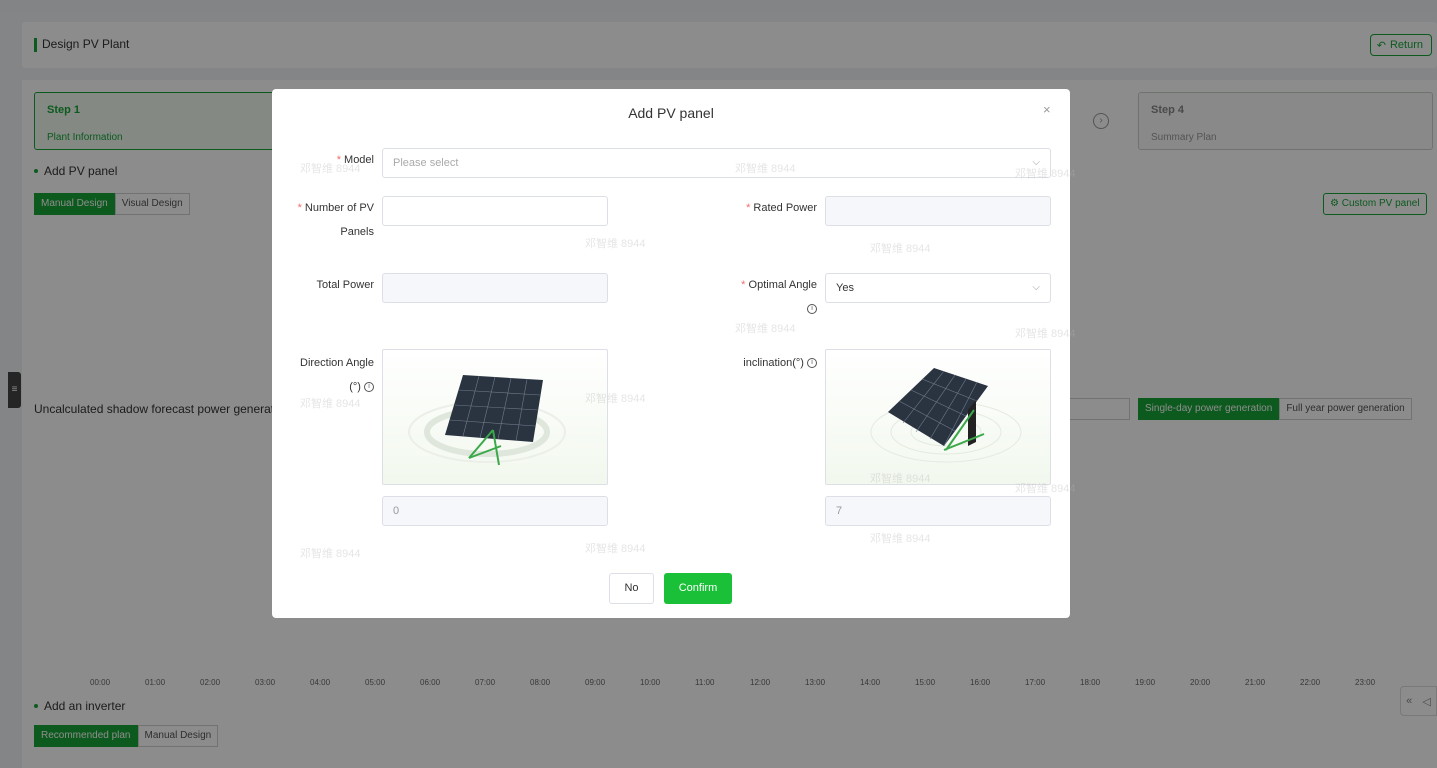 The image size is (1437, 768). Describe the element at coordinates (631, 588) in the screenshot. I see `no-button: No` at that location.